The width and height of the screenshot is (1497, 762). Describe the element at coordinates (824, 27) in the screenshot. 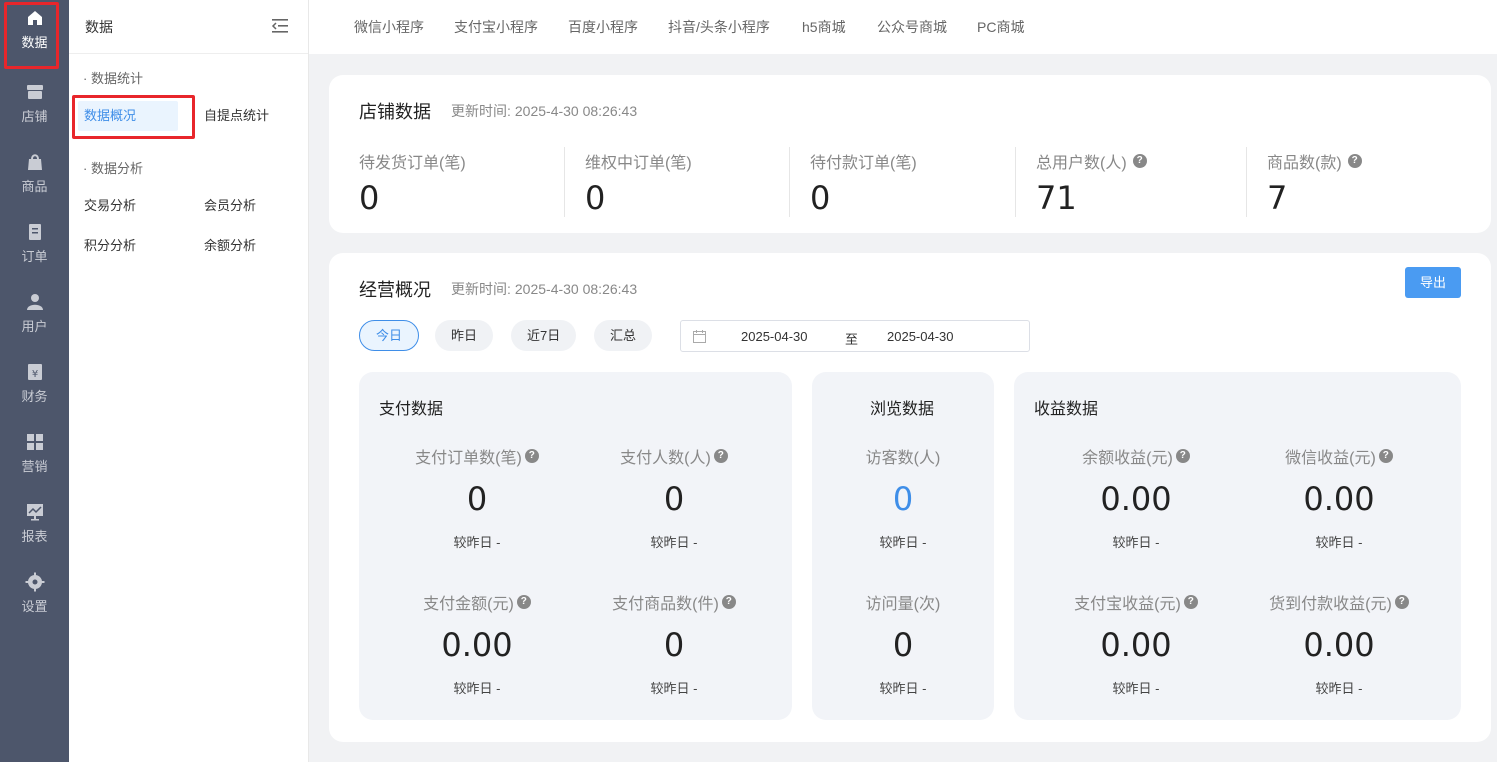

I see `tab-h5: h5商城` at that location.